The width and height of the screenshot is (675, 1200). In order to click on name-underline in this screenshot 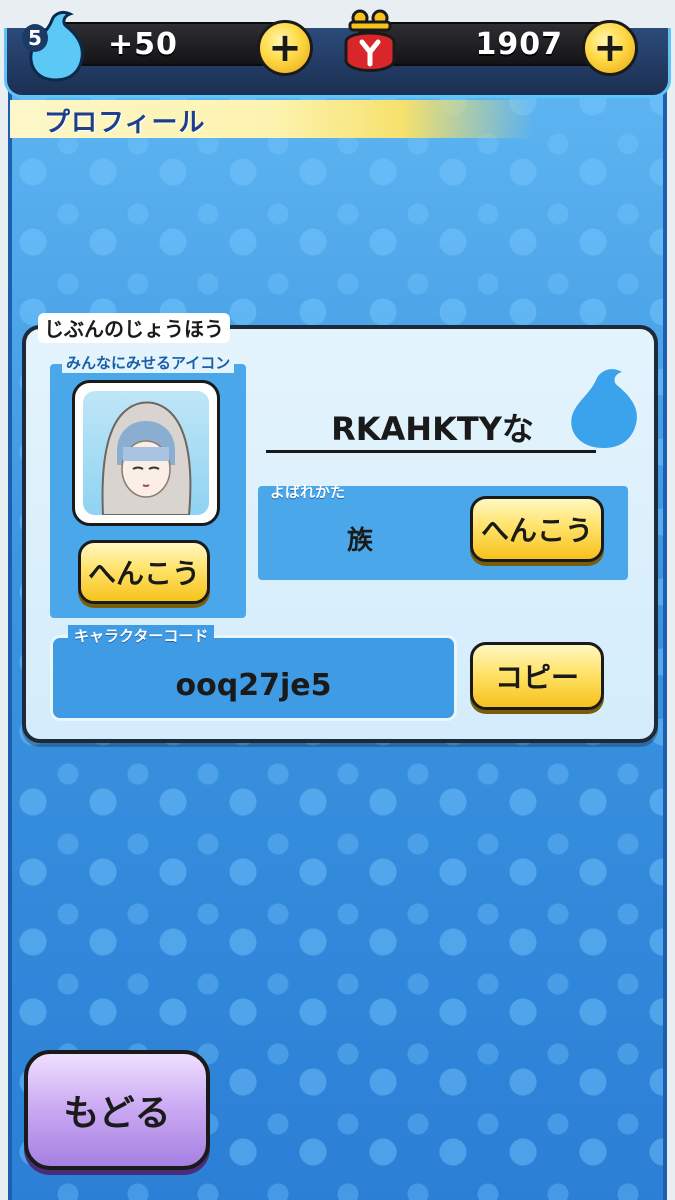, I will do `click(431, 451)`.